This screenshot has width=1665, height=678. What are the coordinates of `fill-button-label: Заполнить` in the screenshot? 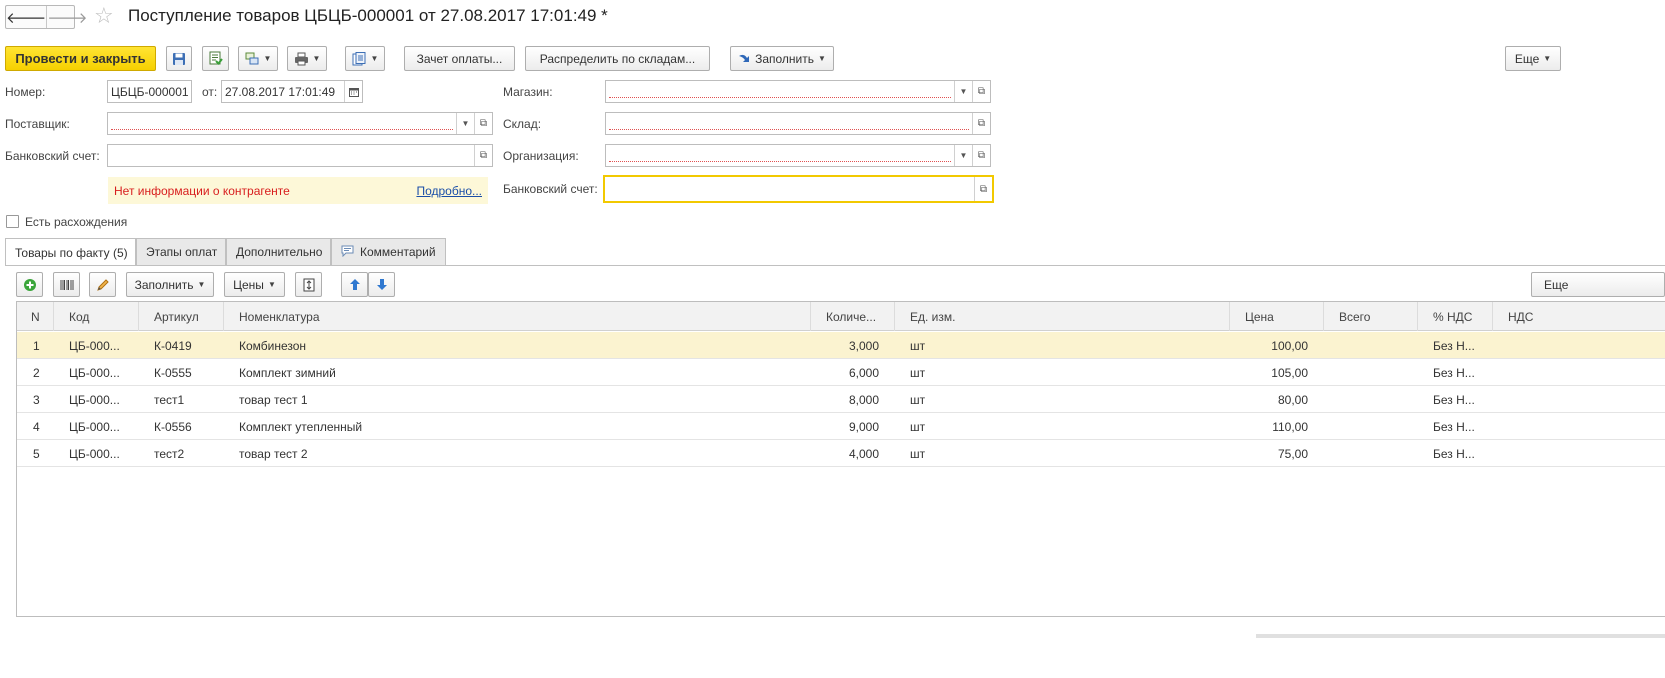 It's located at (784, 58).